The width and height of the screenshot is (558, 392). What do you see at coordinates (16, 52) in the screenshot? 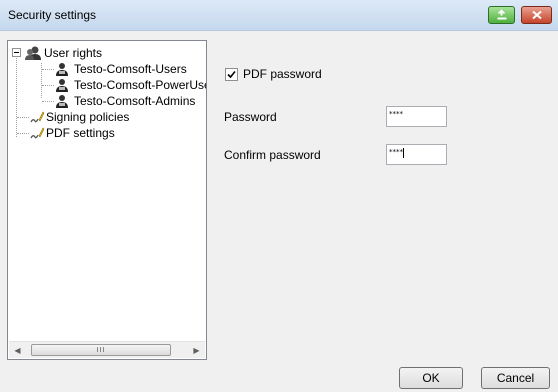
I see `collapse-toggle` at bounding box center [16, 52].